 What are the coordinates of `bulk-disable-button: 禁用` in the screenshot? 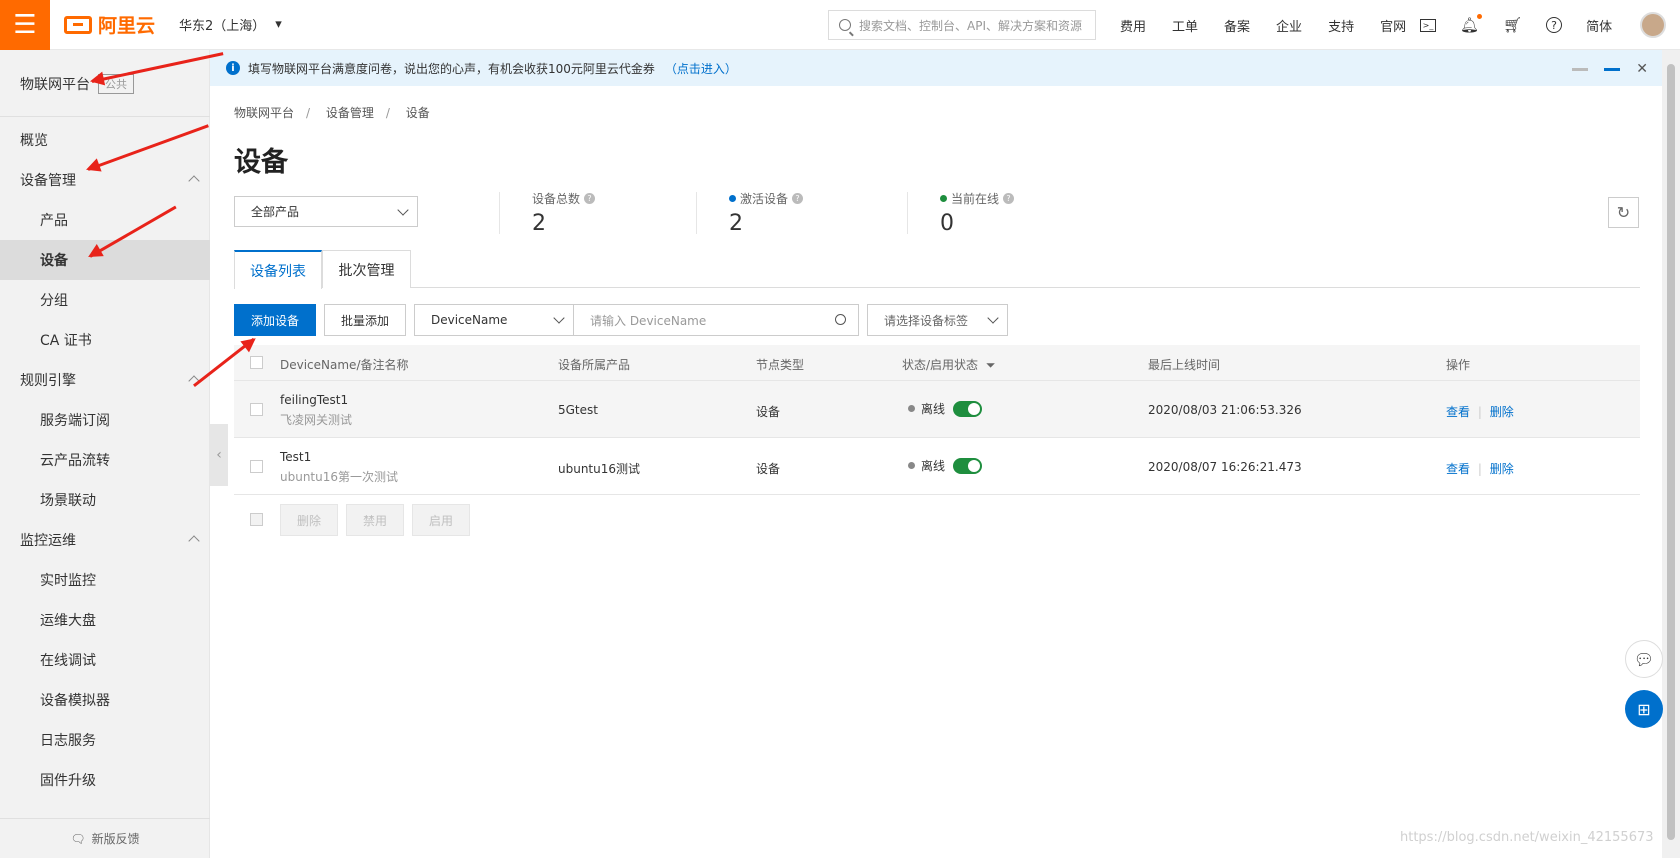 It's located at (375, 520).